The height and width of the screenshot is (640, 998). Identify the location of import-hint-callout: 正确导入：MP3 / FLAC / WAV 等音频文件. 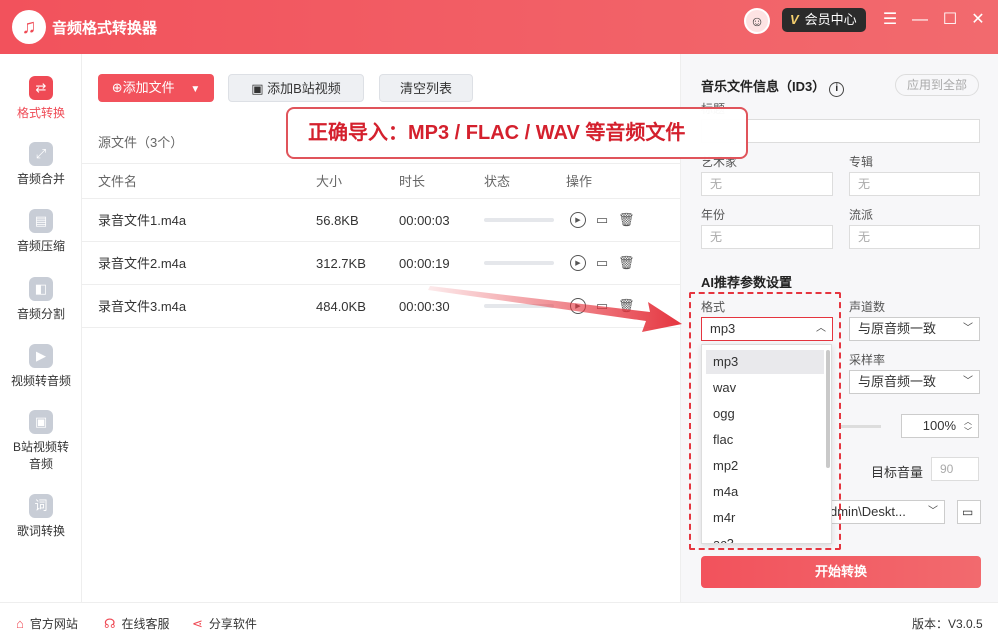
(517, 133).